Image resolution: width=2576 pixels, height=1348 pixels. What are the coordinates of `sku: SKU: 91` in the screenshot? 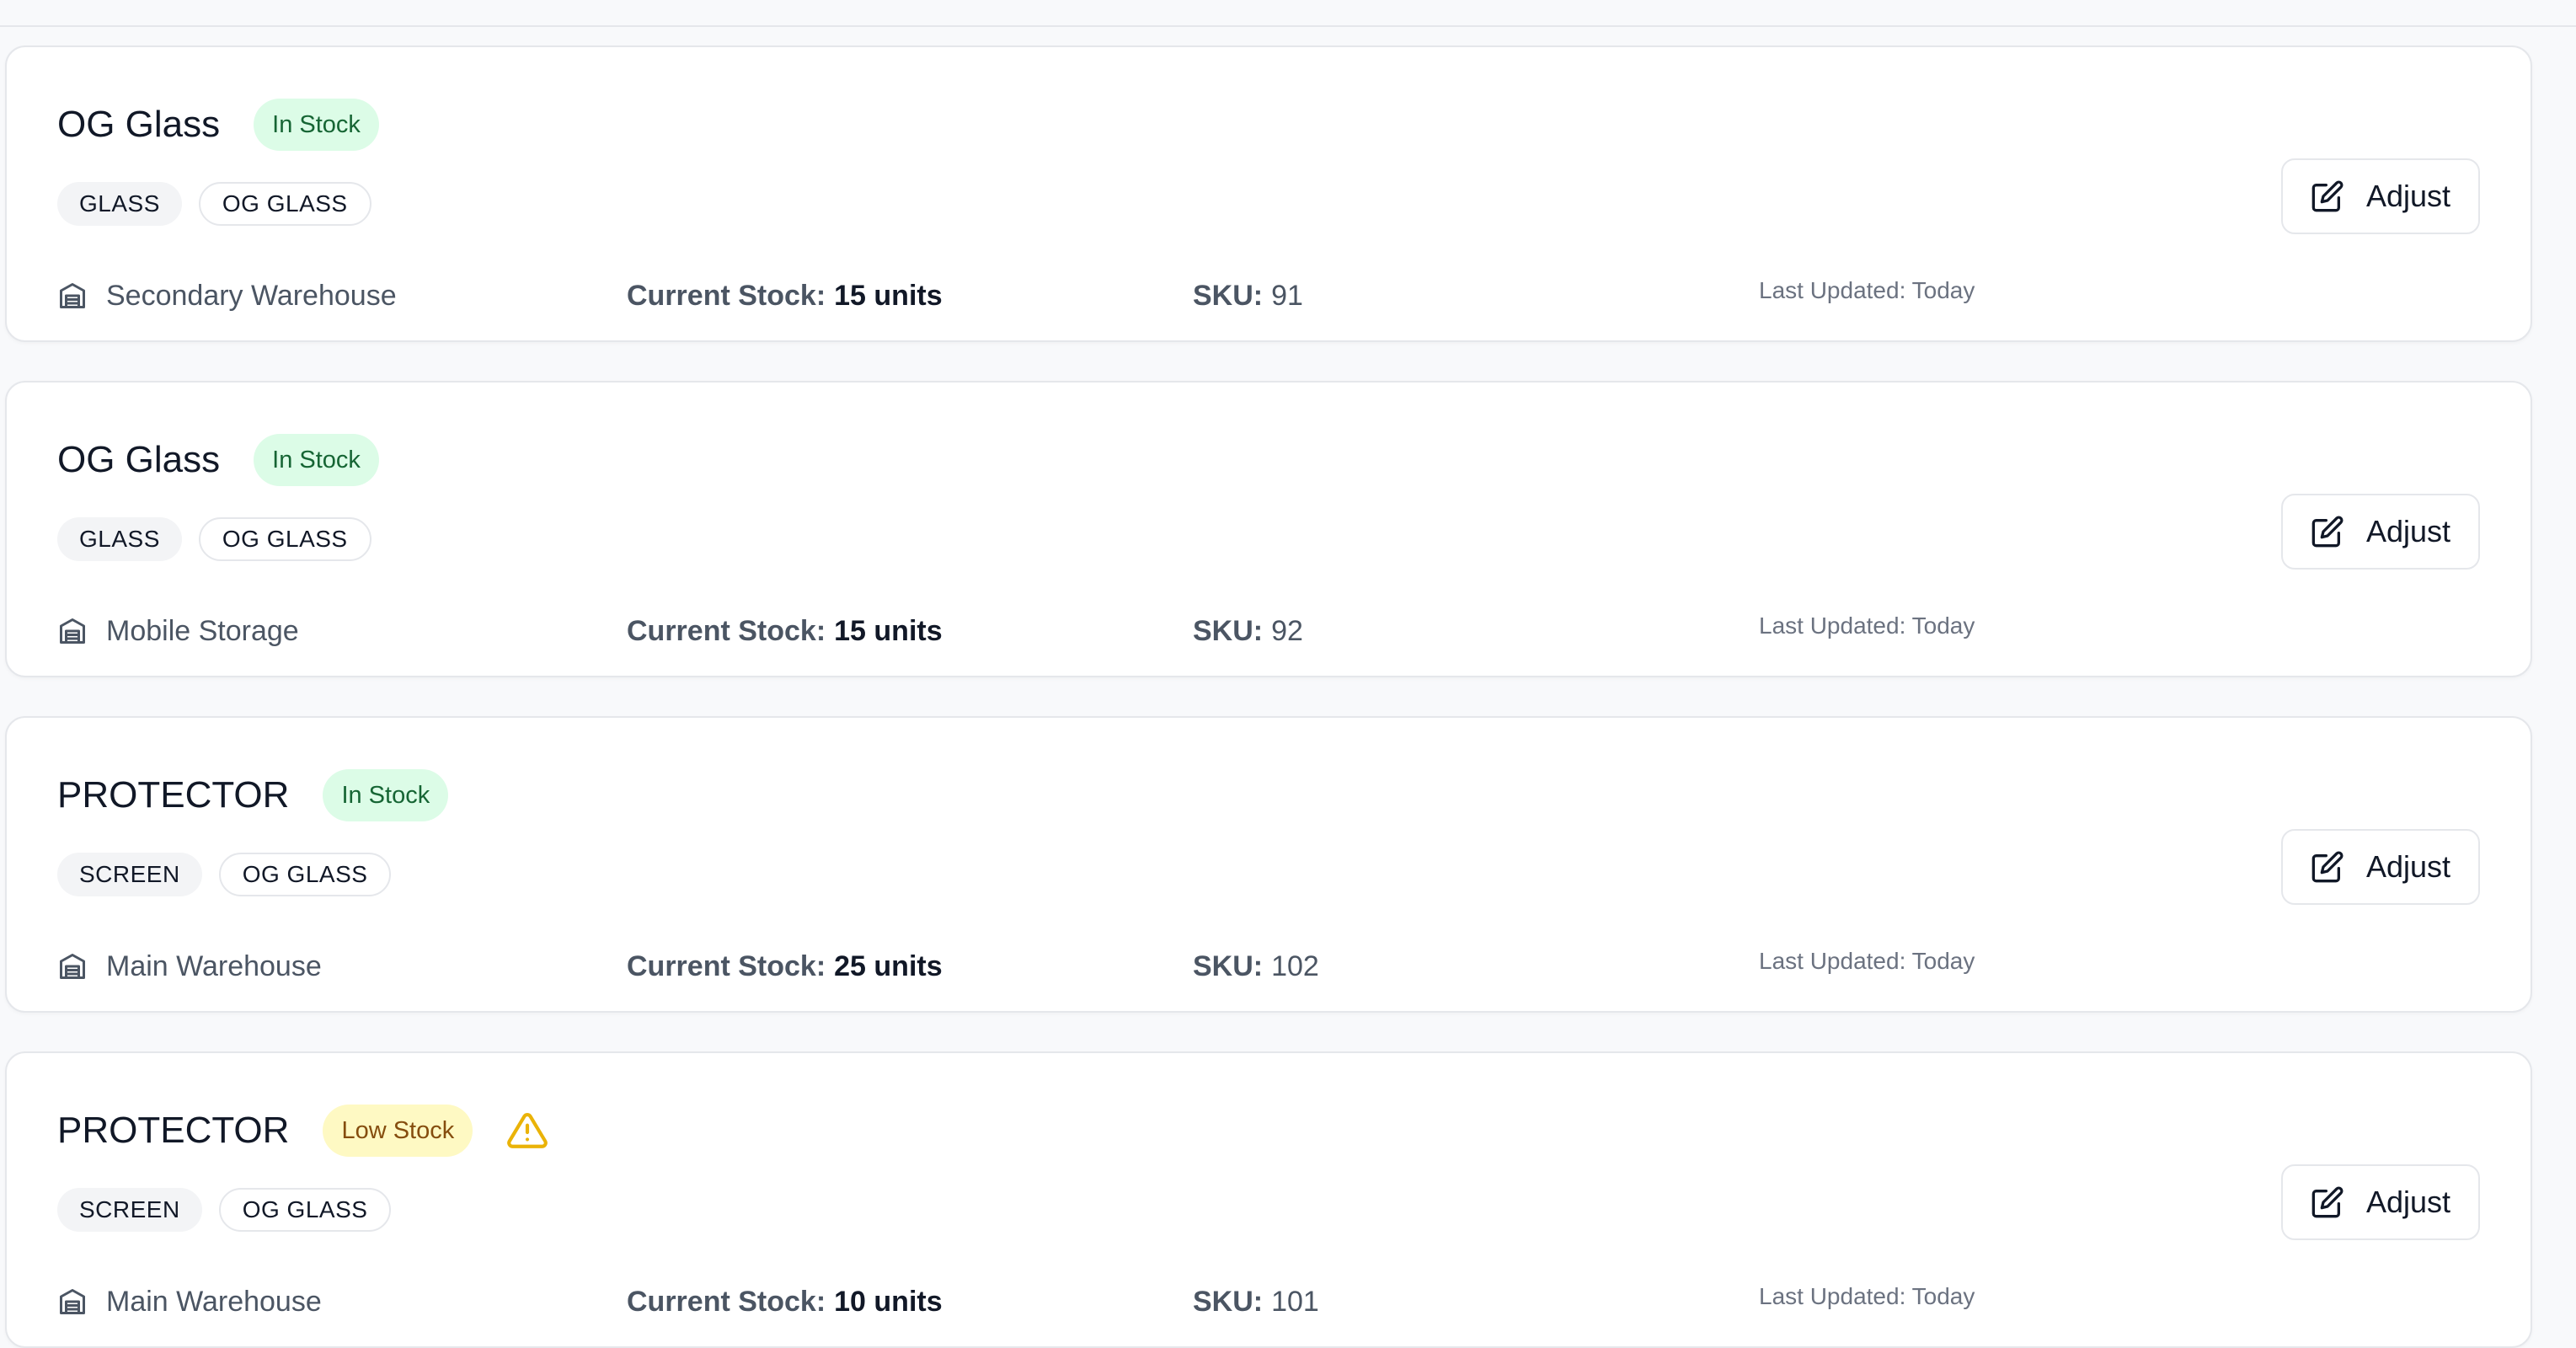 It's located at (1248, 296).